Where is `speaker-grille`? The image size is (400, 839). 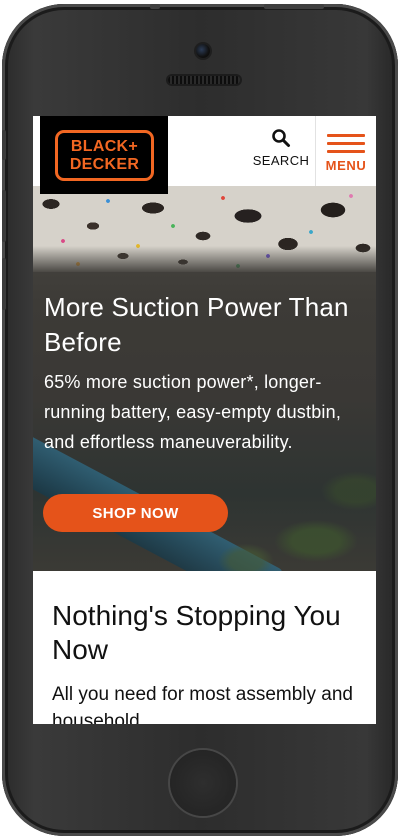 speaker-grille is located at coordinates (204, 80).